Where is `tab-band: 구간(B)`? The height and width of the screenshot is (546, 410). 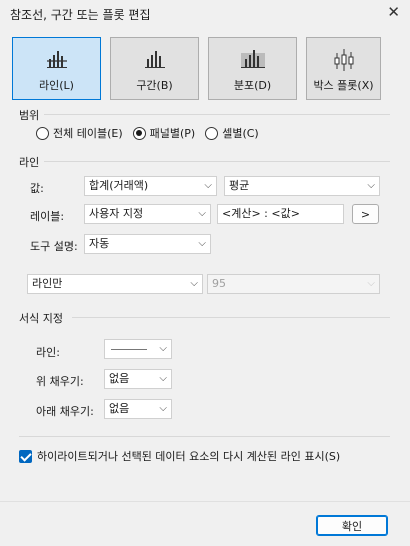
tab-band: 구간(B) is located at coordinates (154, 68).